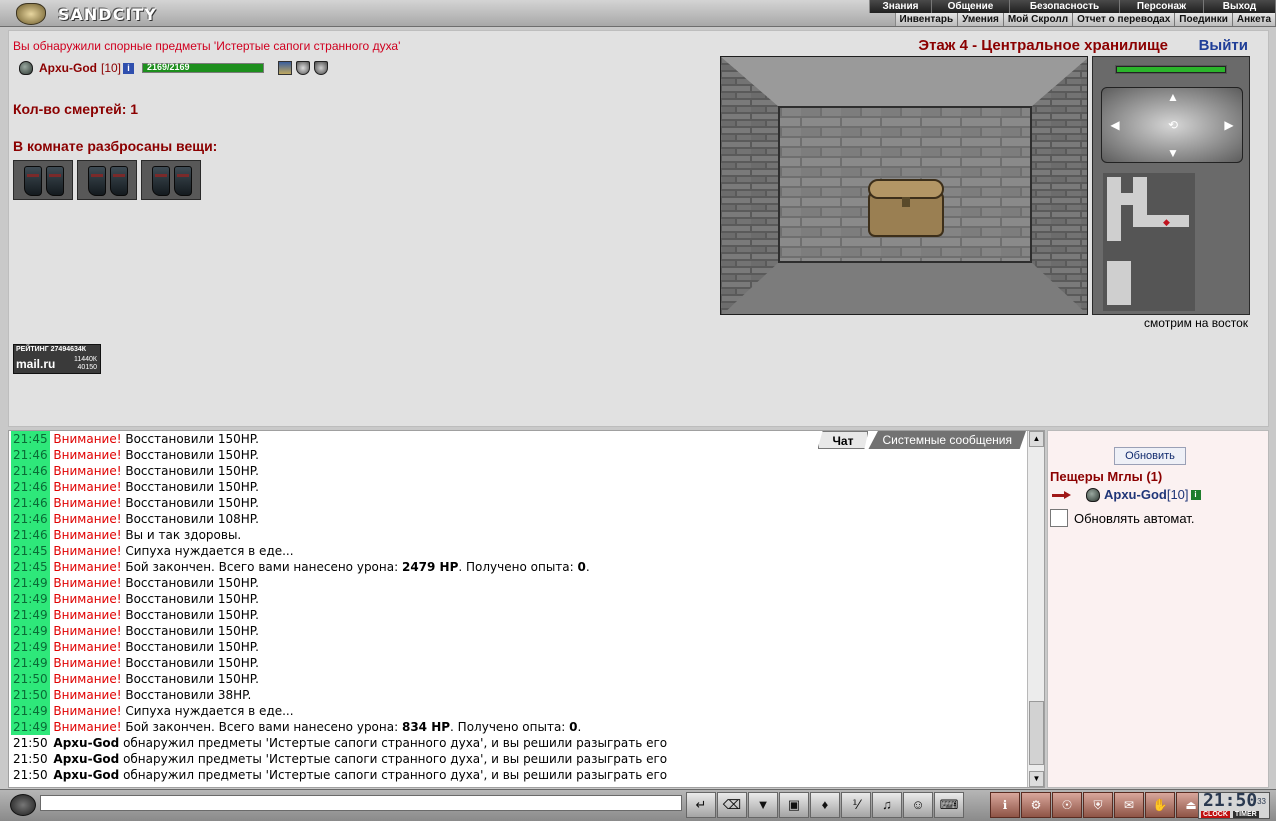 The height and width of the screenshot is (821, 1276). I want to click on mini-hp-fill, so click(1171, 69).